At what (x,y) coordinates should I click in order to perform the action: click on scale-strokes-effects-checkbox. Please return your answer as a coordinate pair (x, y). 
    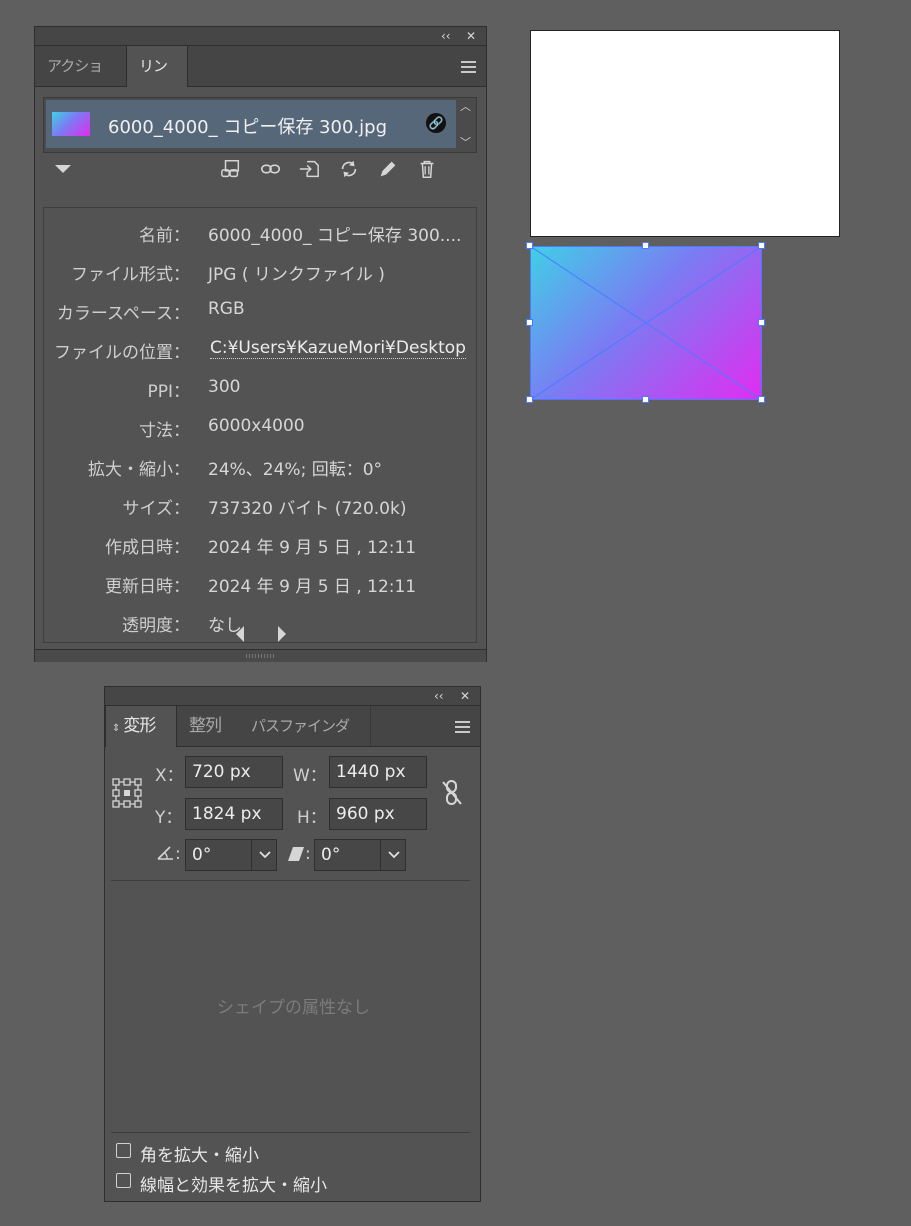
    Looking at the image, I should click on (123, 1180).